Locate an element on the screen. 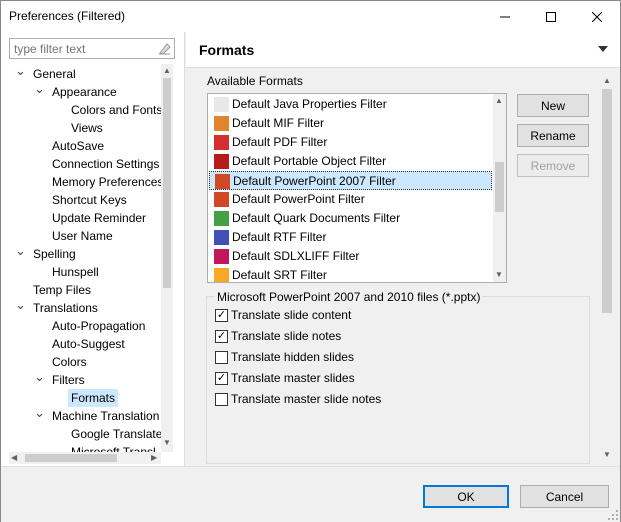 This screenshot has width=621, height=522. tree-item-hunspell: Hunspell is located at coordinates (75, 272).